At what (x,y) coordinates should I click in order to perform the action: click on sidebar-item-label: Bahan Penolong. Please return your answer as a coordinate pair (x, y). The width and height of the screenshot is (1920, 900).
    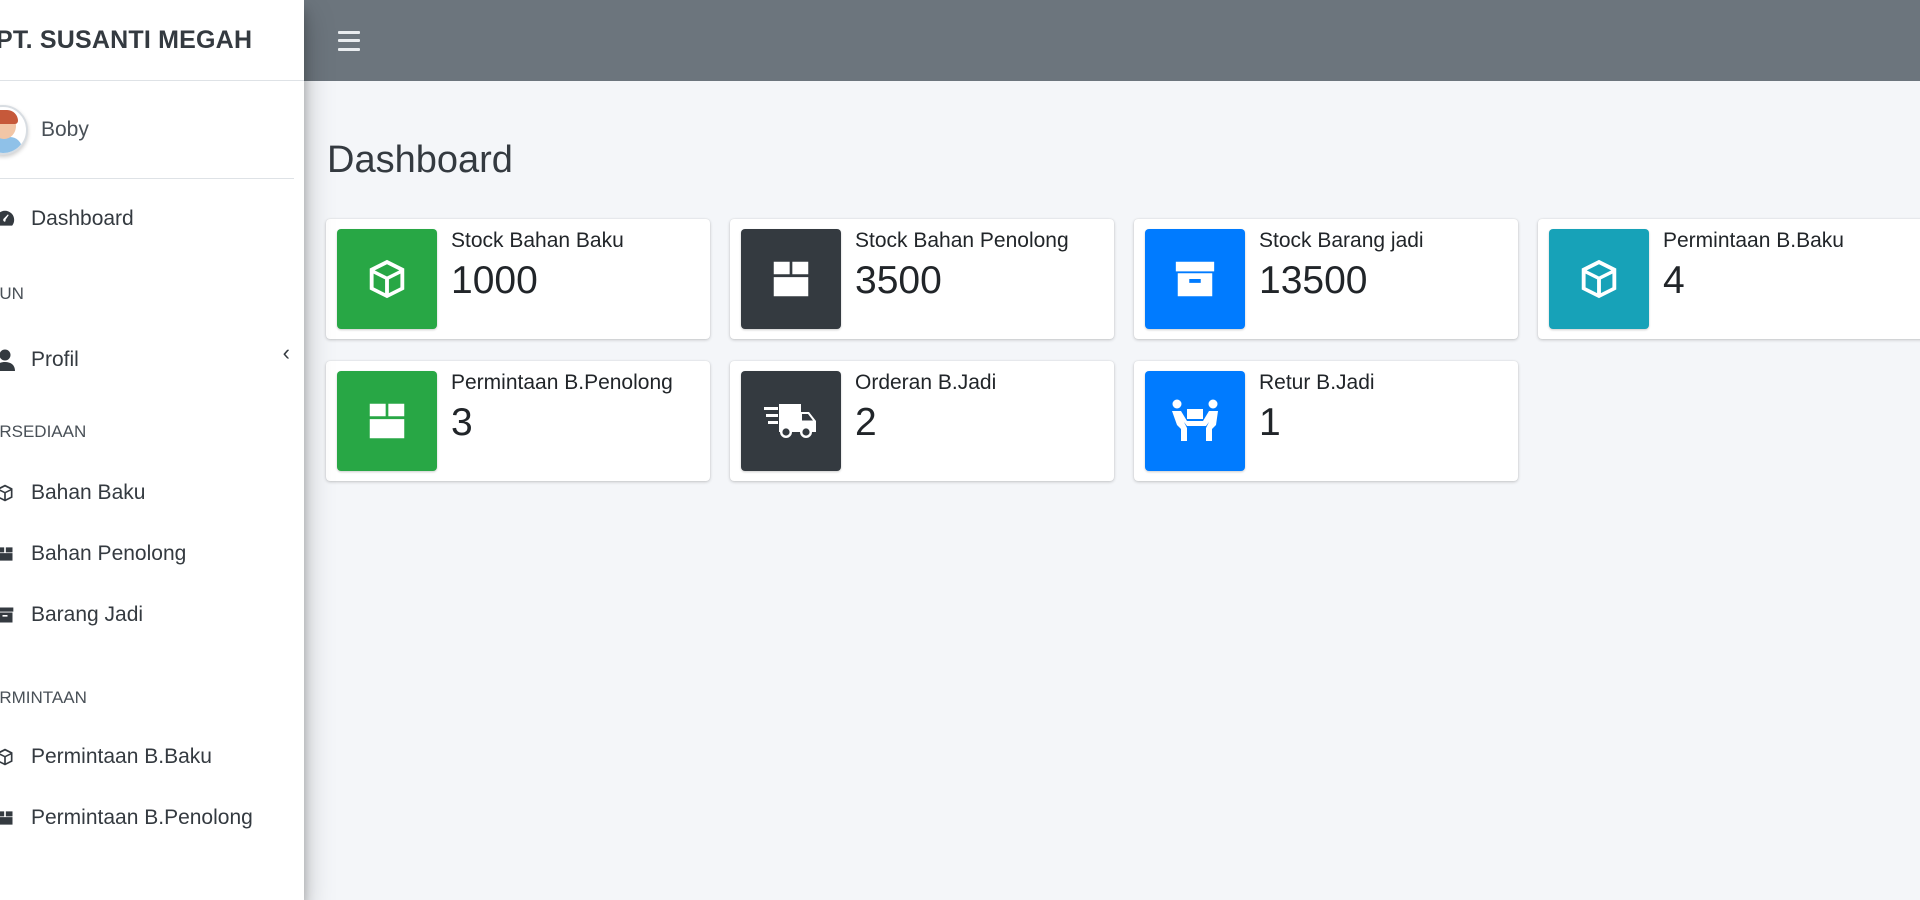
    Looking at the image, I should click on (109, 553).